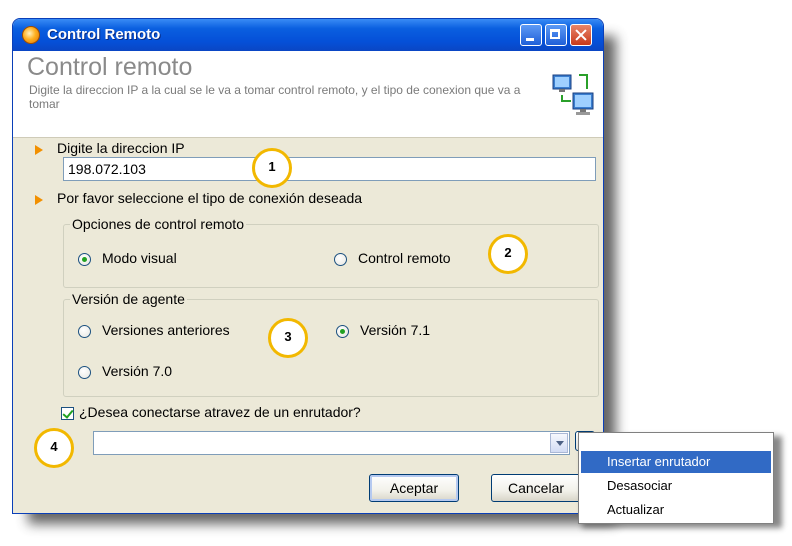 This screenshot has height=546, width=792. I want to click on cancel-button: Cancelar, so click(536, 488).